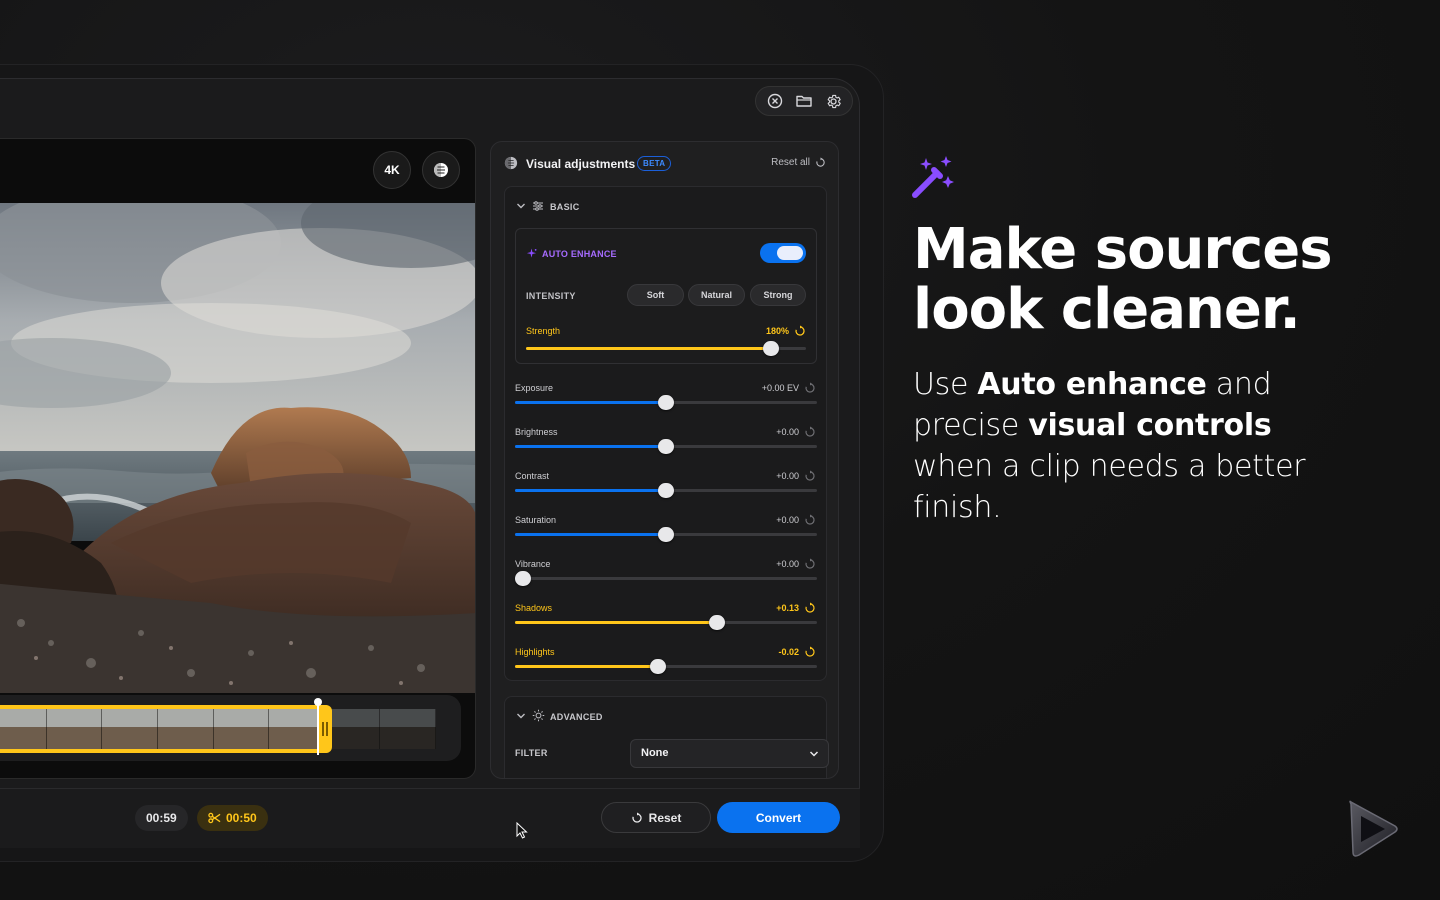  I want to click on strength-value: 180%, so click(777, 331).